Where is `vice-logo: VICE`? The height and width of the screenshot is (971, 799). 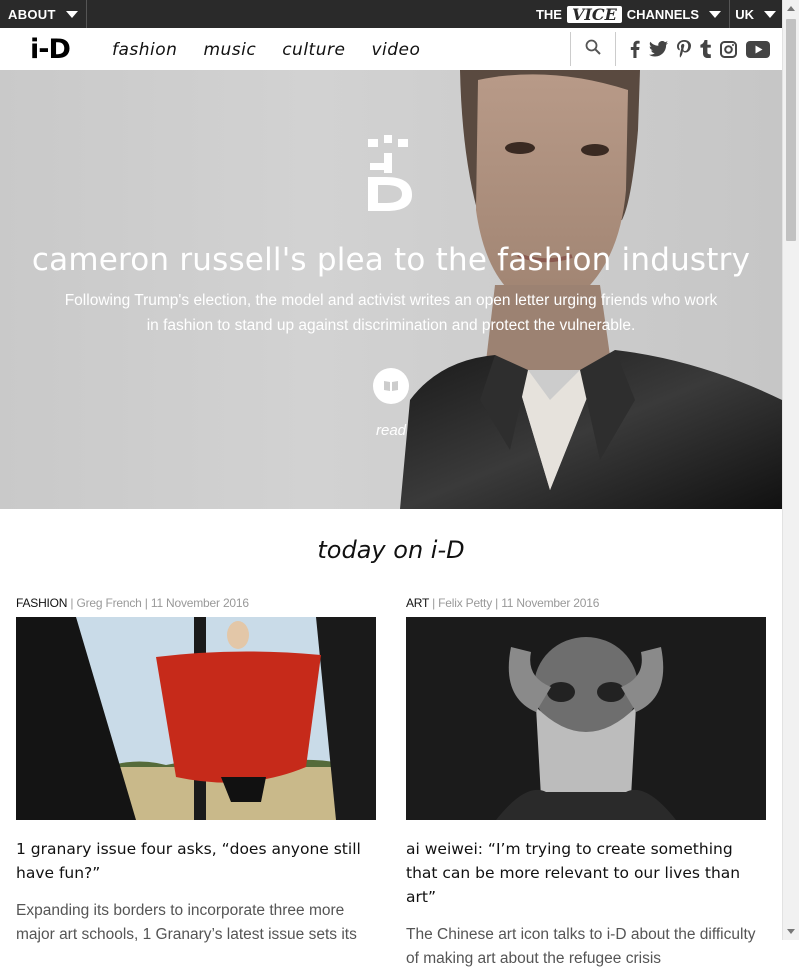 vice-logo: VICE is located at coordinates (594, 14).